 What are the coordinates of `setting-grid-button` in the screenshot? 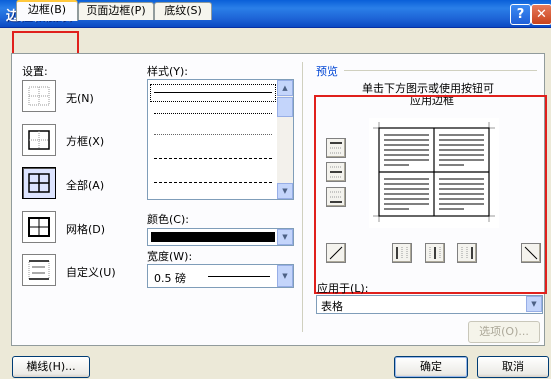 It's located at (39, 227).